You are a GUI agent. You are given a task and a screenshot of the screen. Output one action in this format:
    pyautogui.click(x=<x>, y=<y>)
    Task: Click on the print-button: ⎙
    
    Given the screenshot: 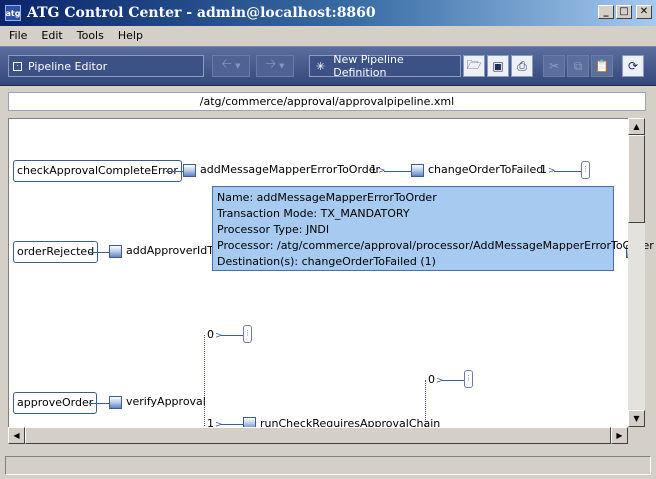 What is the action you would take?
    pyautogui.click(x=522, y=66)
    